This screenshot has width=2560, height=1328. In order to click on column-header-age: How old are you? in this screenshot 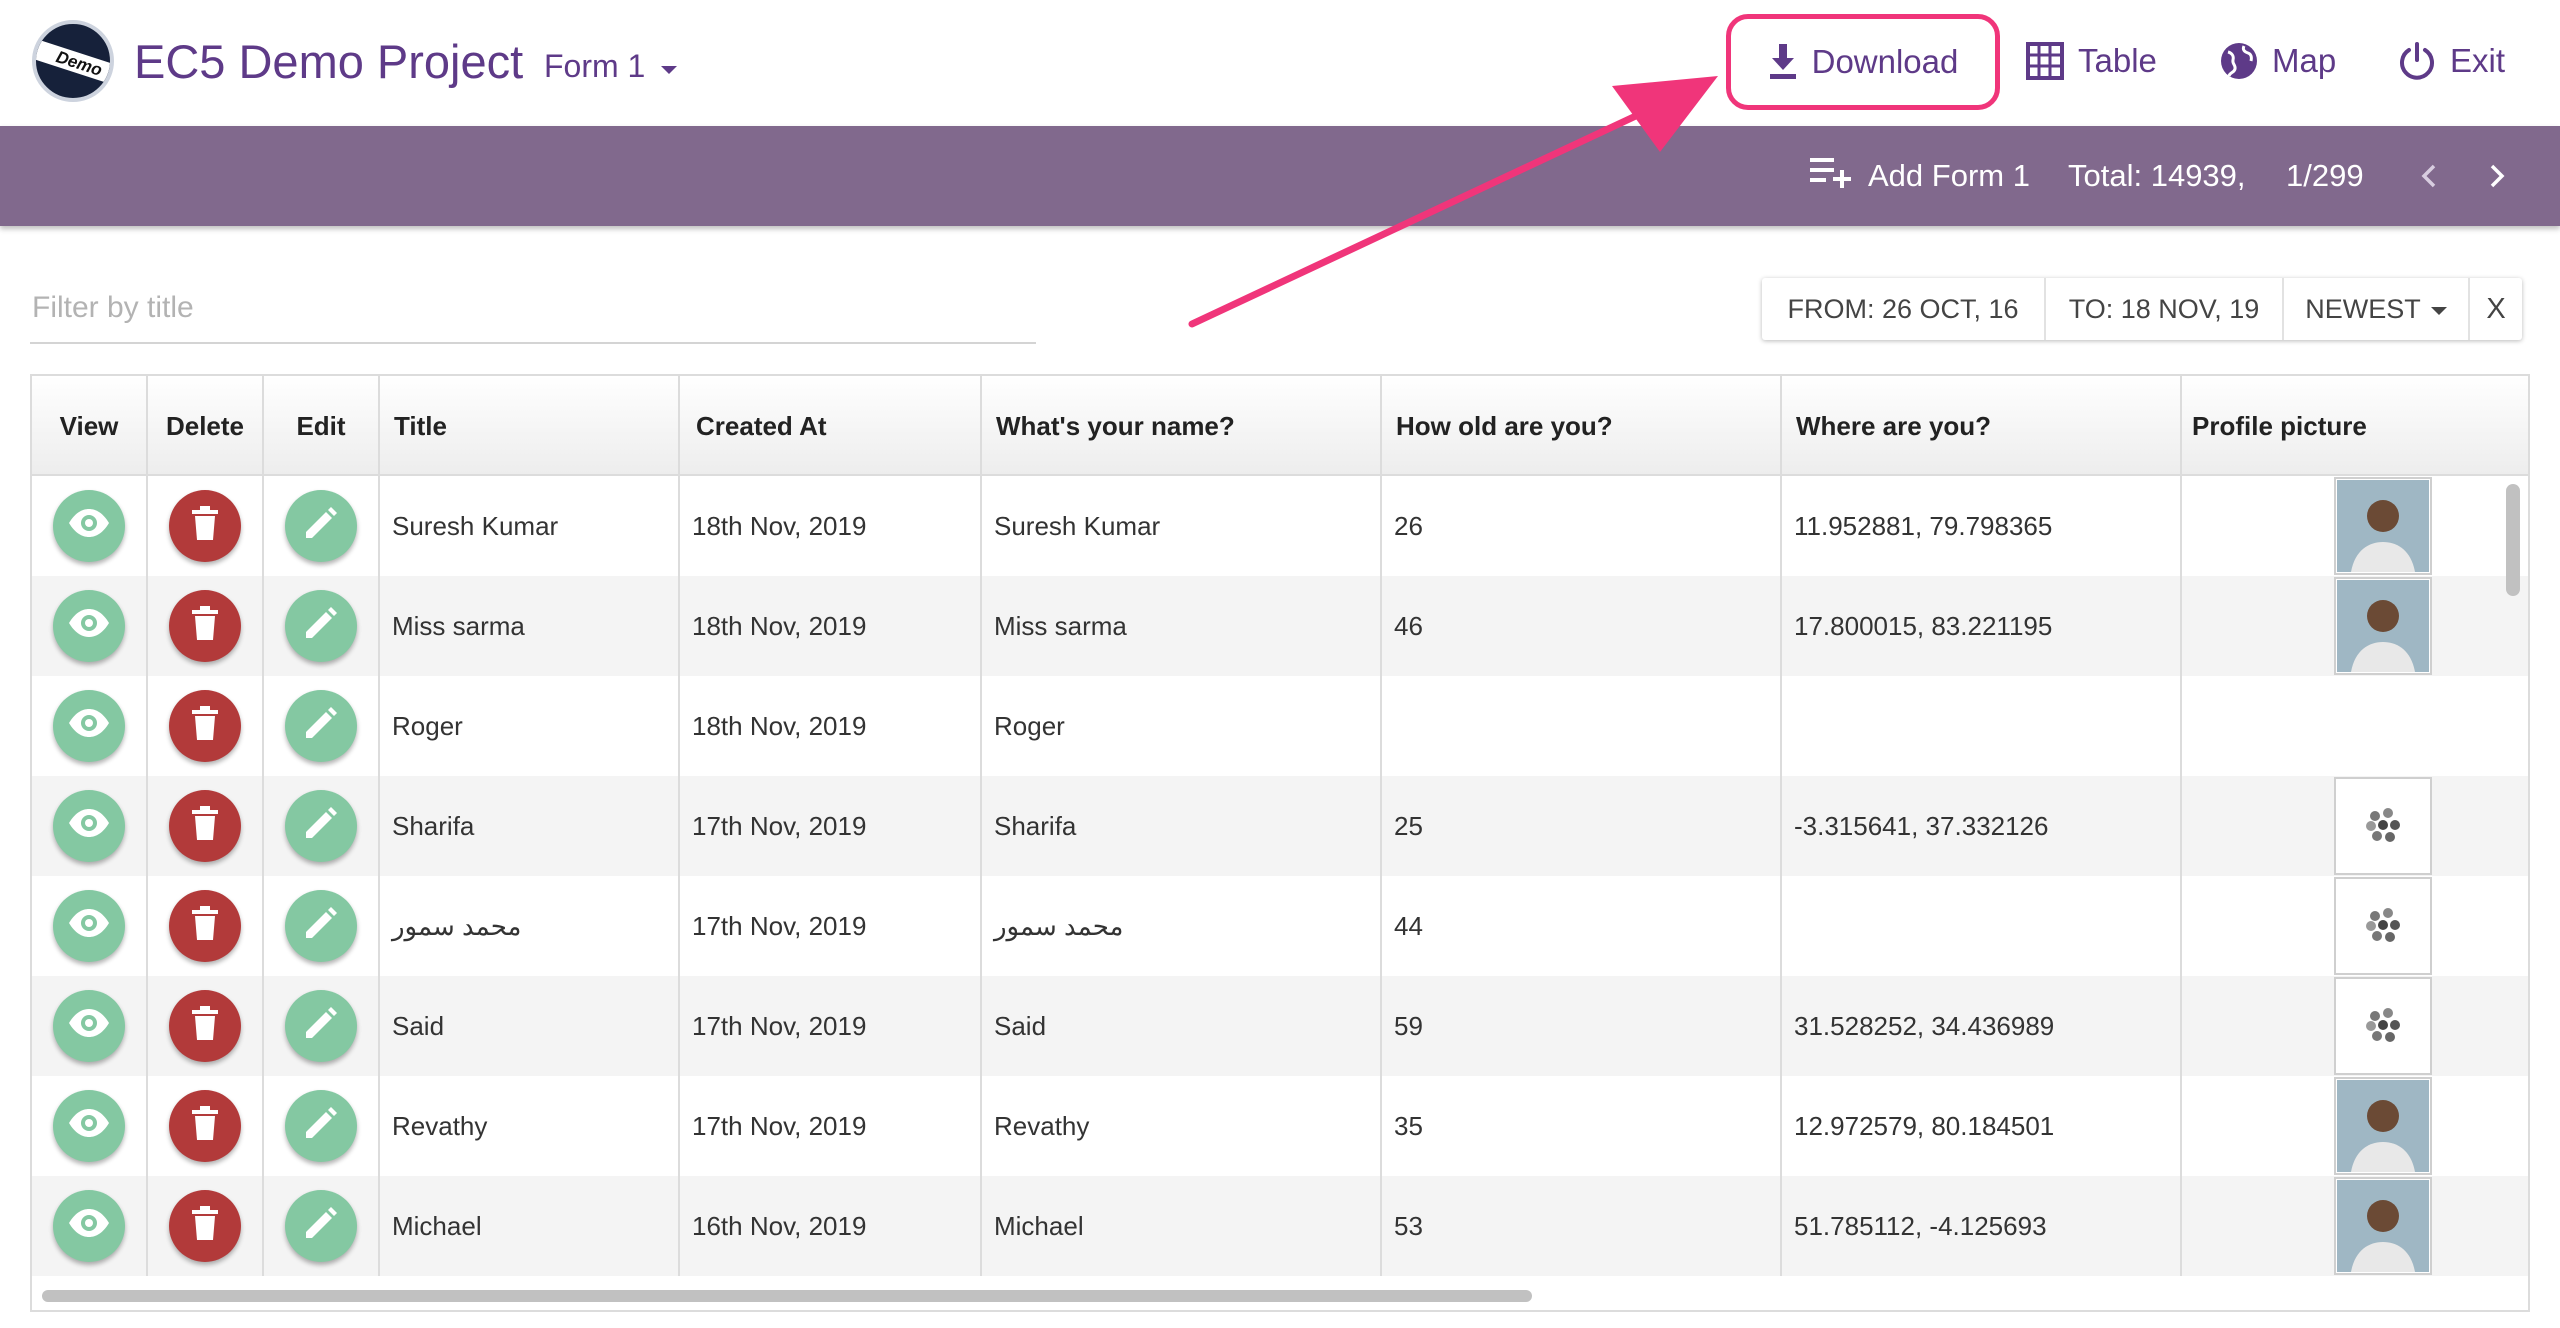, I will do `click(1582, 426)`.